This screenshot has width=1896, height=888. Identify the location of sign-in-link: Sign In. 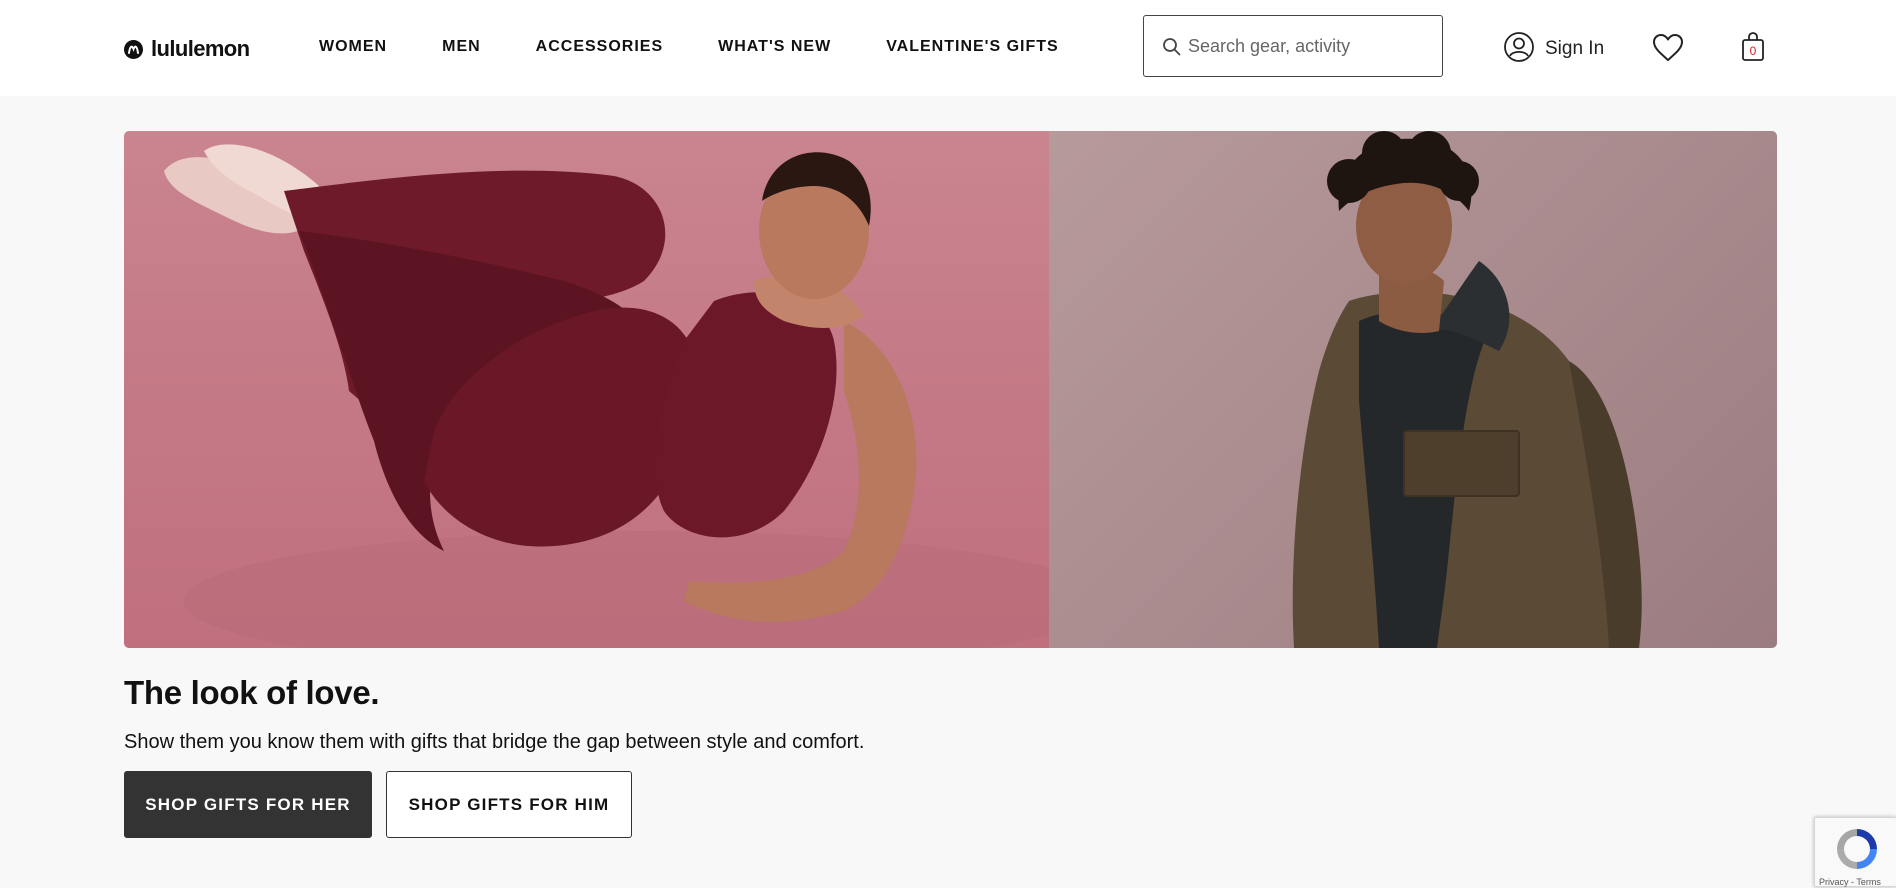
(1554, 49).